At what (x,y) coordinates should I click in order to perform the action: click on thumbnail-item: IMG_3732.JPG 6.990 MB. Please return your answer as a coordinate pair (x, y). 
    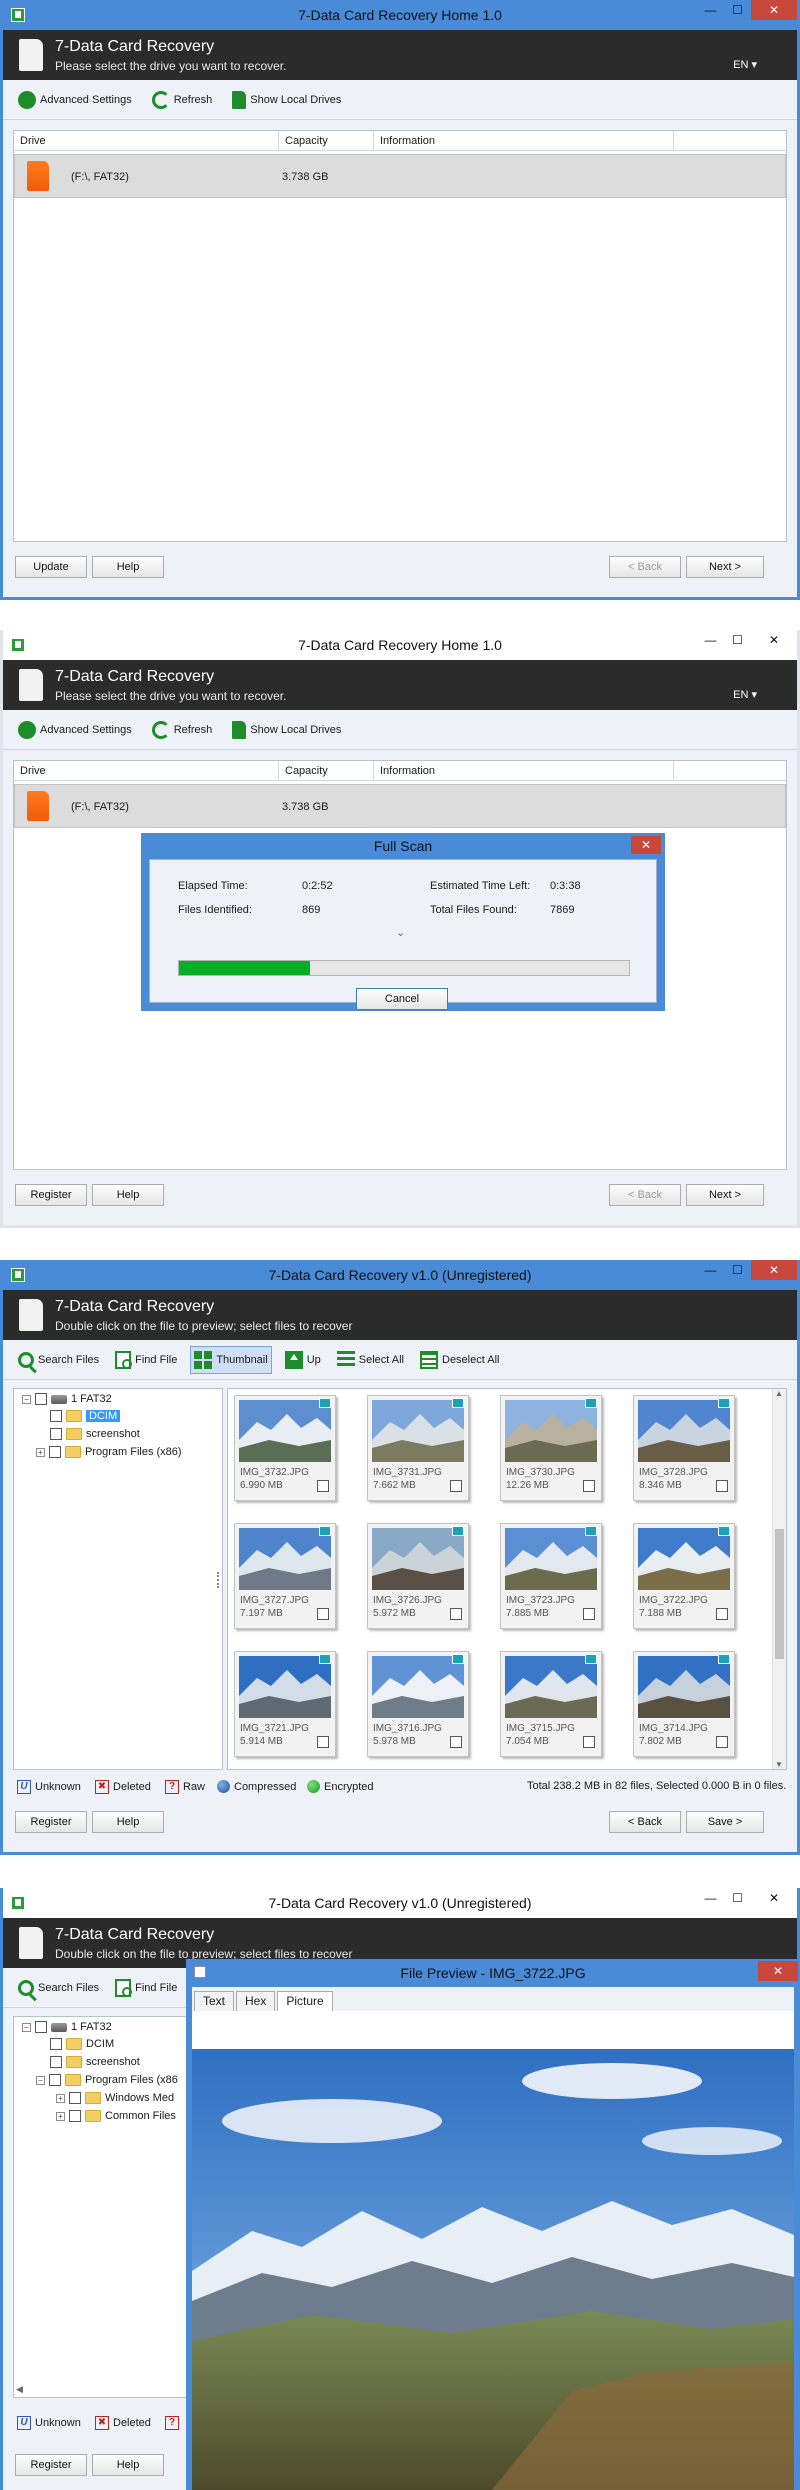
    Looking at the image, I should click on (285, 1448).